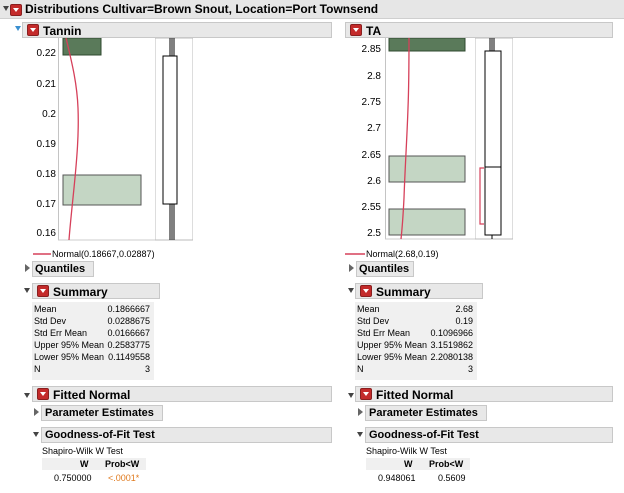 This screenshot has width=624, height=493. I want to click on panel-header: Tannin, so click(177, 30).